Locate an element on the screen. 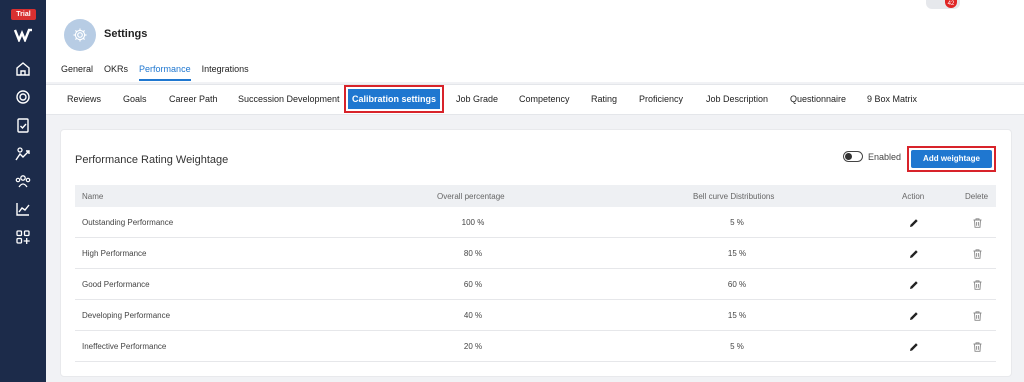  row-name: Ineffective Performance is located at coordinates (124, 346).